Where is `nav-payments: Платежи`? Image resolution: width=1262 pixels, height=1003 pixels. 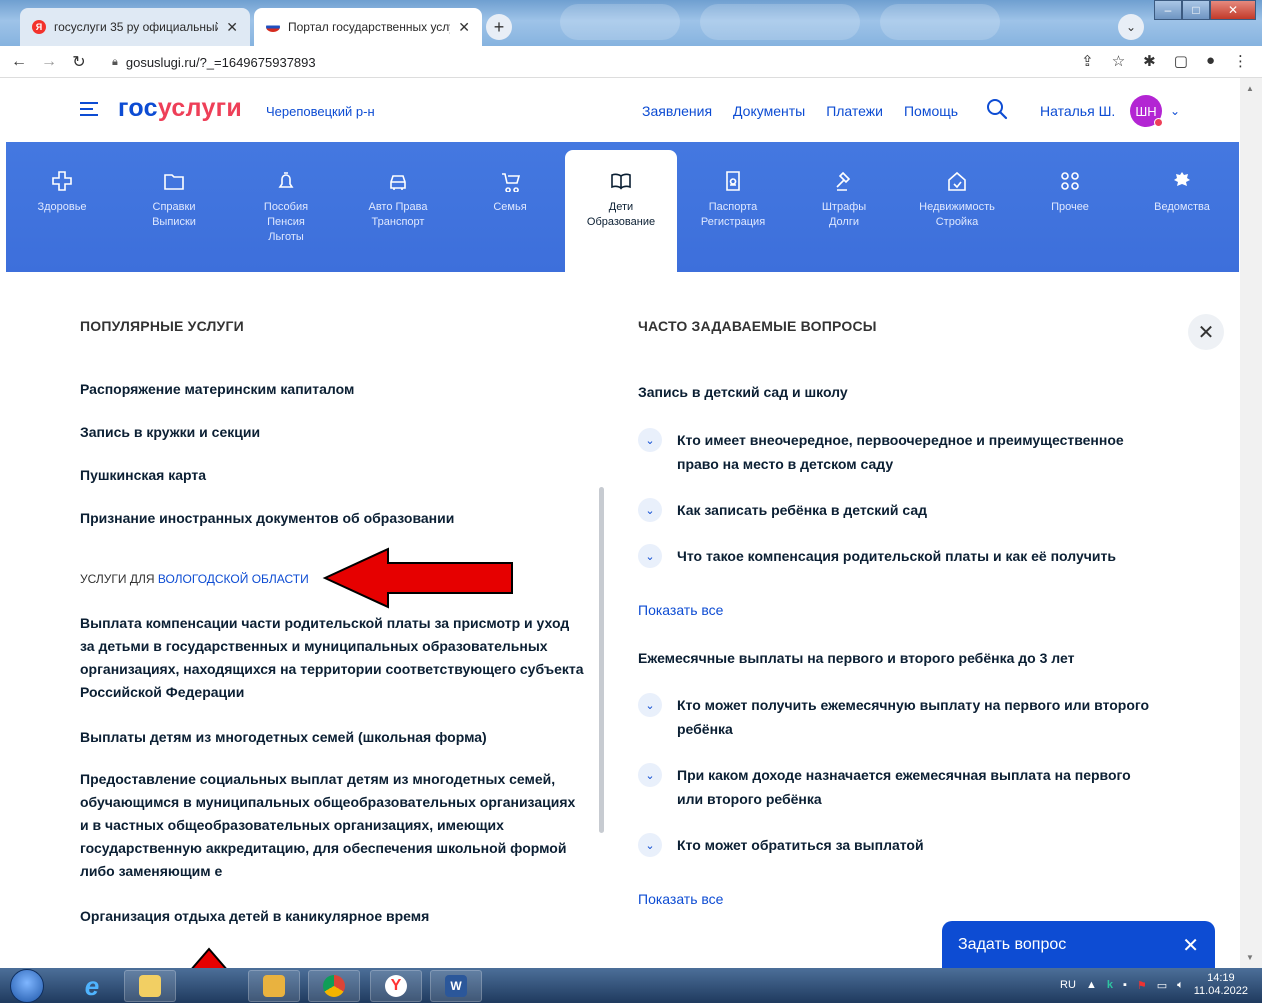 nav-payments: Платежи is located at coordinates (854, 111).